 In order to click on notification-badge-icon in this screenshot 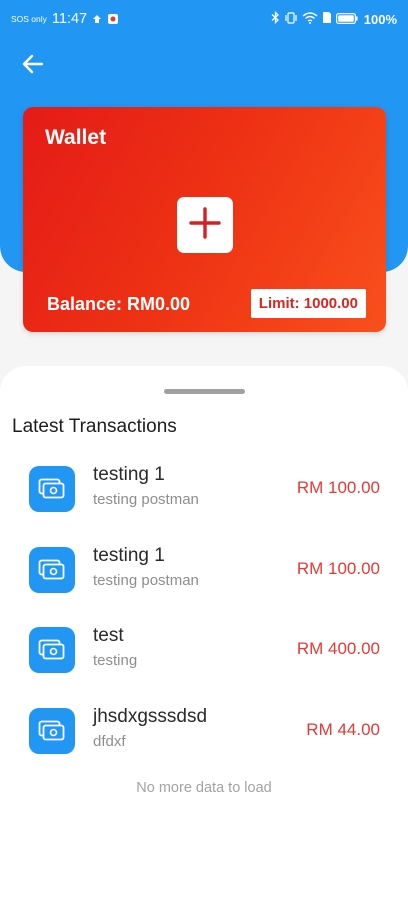, I will do `click(113, 19)`.